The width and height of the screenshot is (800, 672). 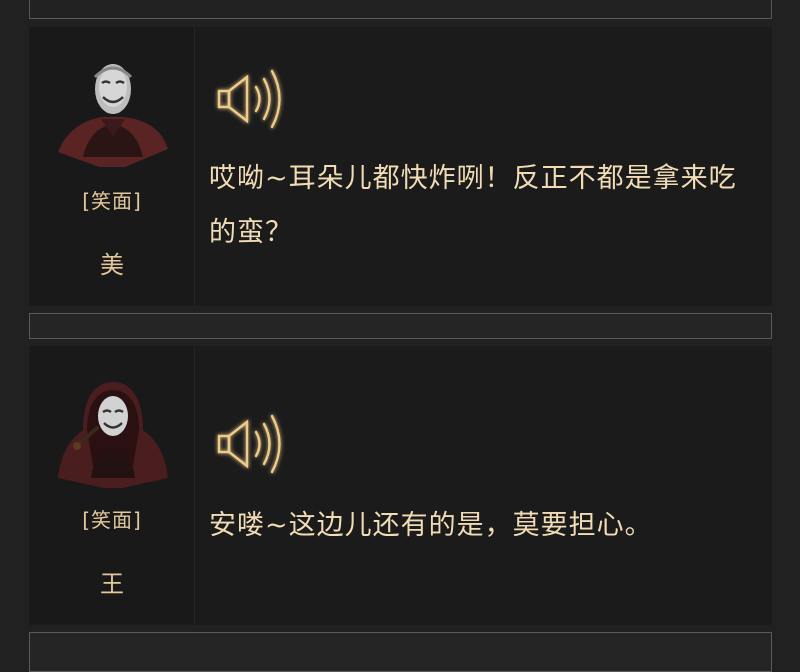 What do you see at coordinates (400, 9) in the screenshot?
I see `top-frame-edge` at bounding box center [400, 9].